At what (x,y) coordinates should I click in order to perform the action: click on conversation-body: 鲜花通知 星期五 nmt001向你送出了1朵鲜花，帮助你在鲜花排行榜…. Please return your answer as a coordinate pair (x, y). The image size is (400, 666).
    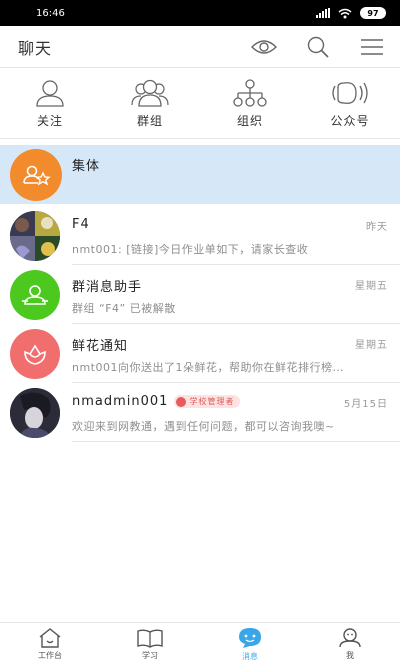
    Looking at the image, I should click on (236, 354).